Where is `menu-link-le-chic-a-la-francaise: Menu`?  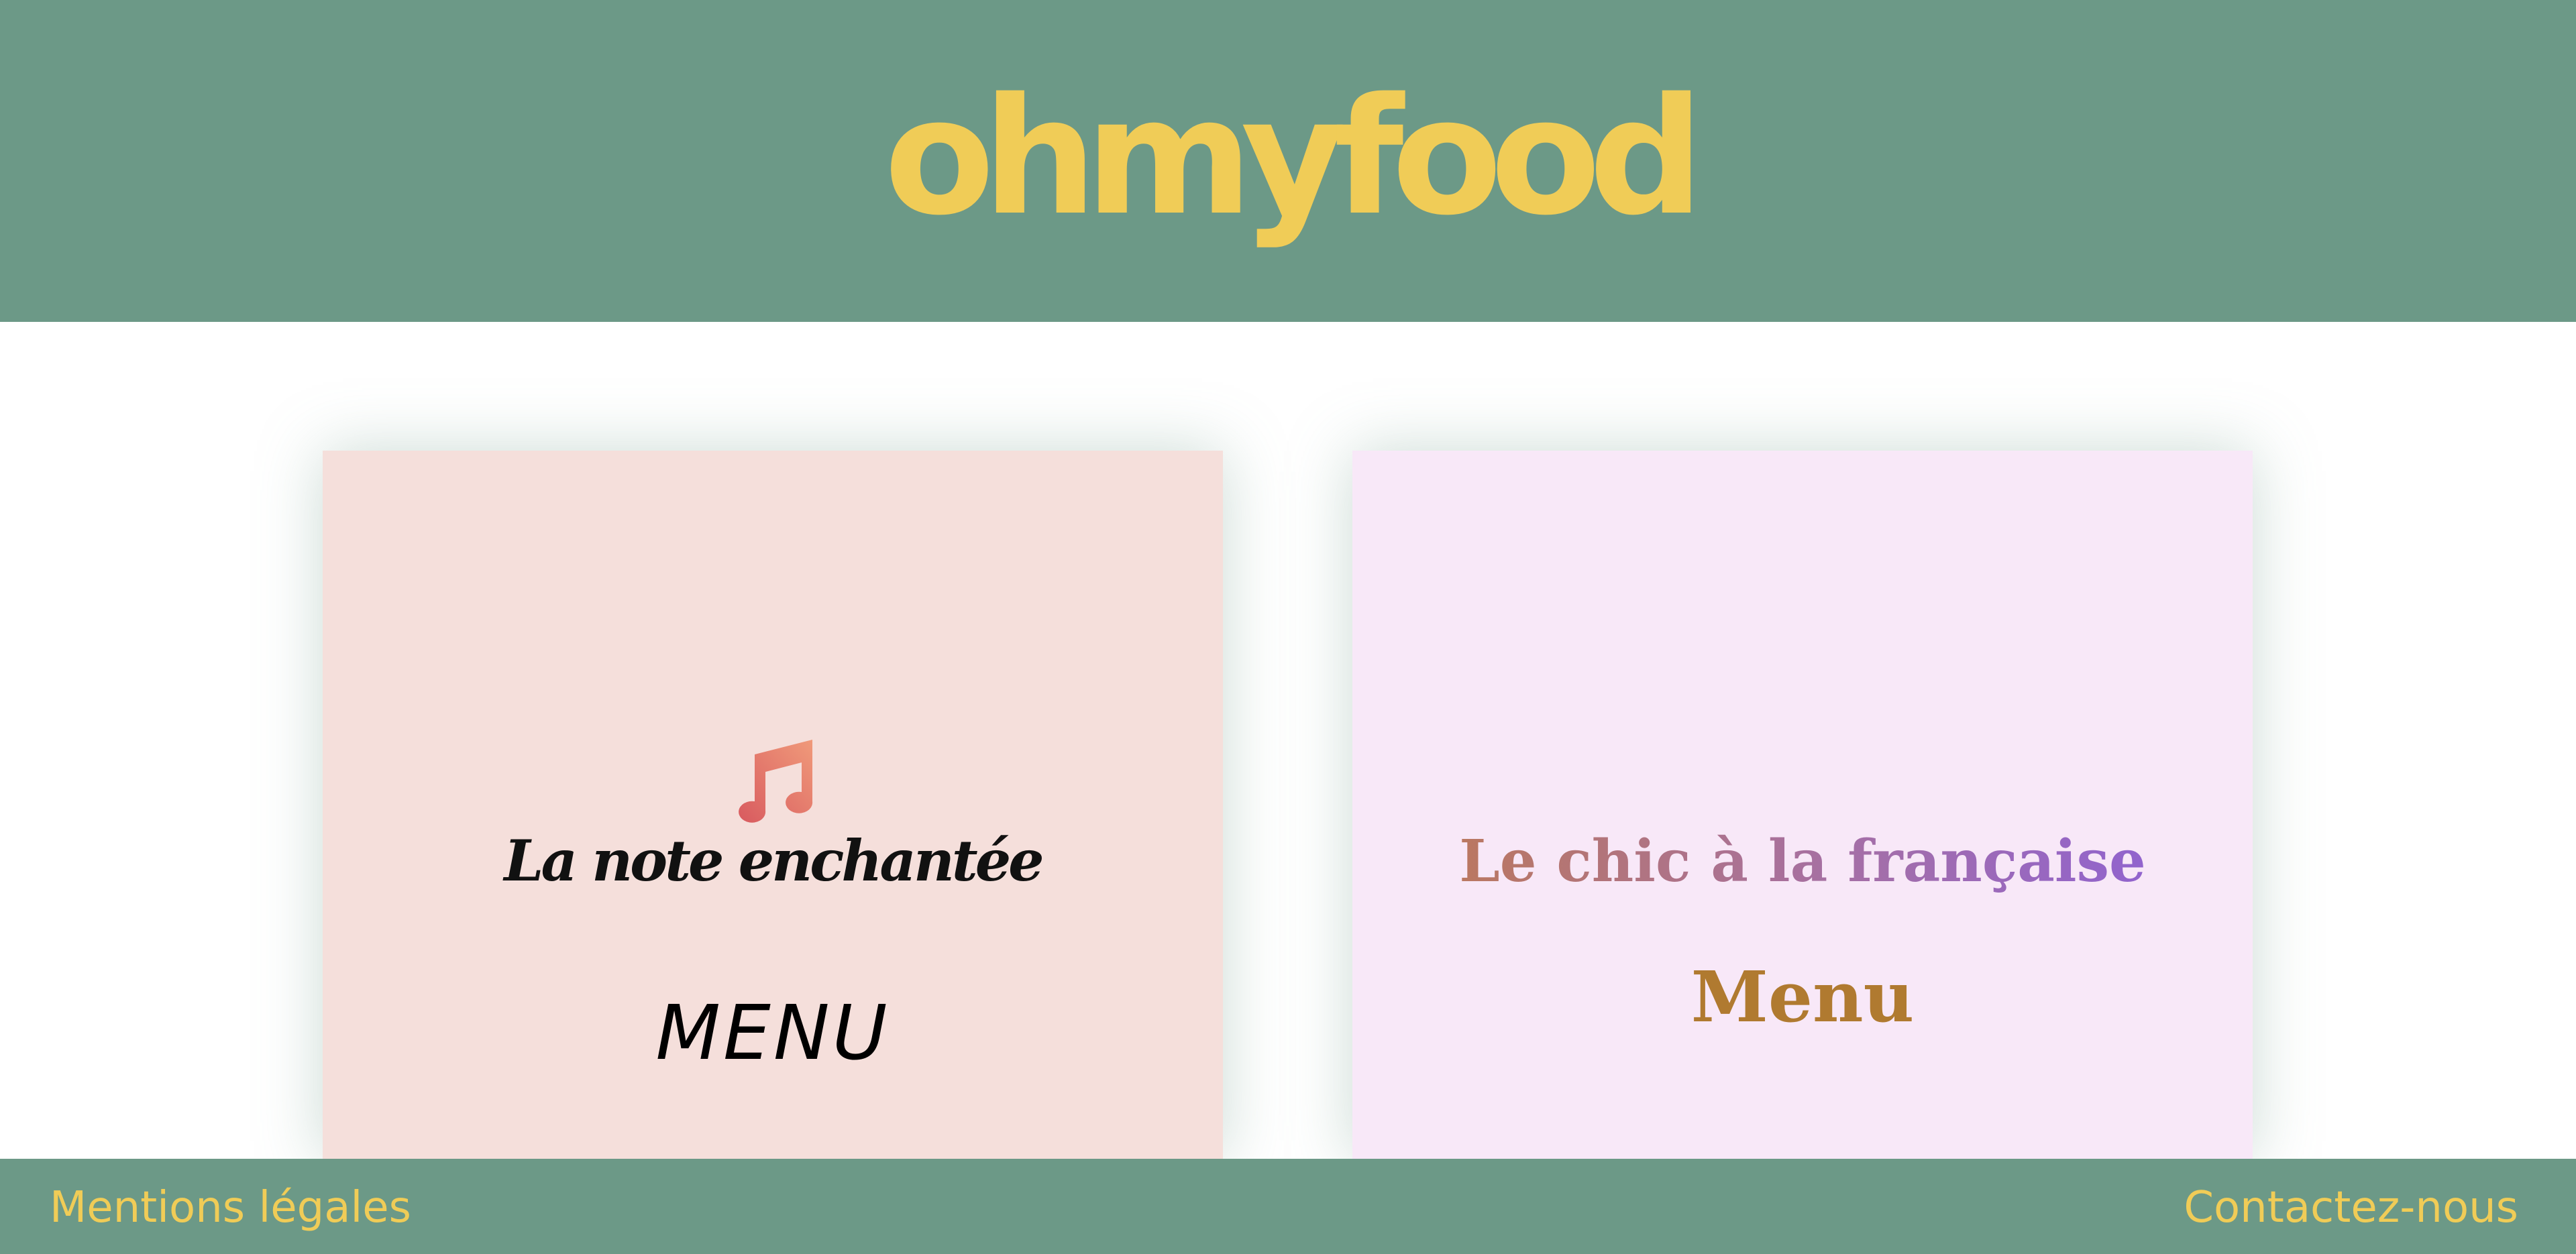 menu-link-le-chic-a-la-francaise: Menu is located at coordinates (1802, 996).